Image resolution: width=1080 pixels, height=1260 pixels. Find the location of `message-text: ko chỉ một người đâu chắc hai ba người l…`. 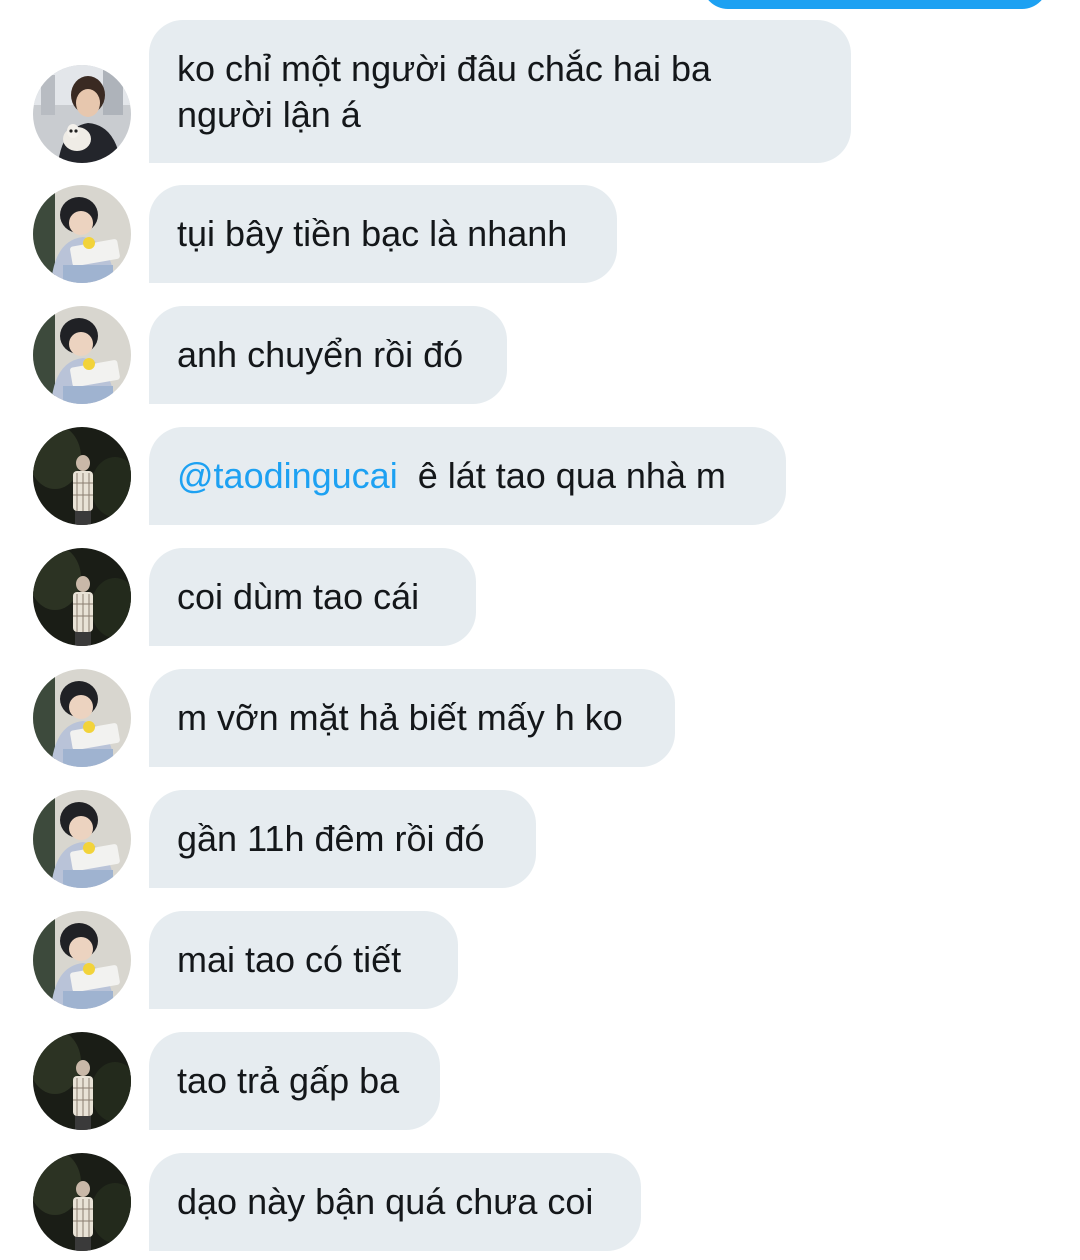

message-text: ko chỉ một người đâu chắc hai ba người l… is located at coordinates (444, 91).